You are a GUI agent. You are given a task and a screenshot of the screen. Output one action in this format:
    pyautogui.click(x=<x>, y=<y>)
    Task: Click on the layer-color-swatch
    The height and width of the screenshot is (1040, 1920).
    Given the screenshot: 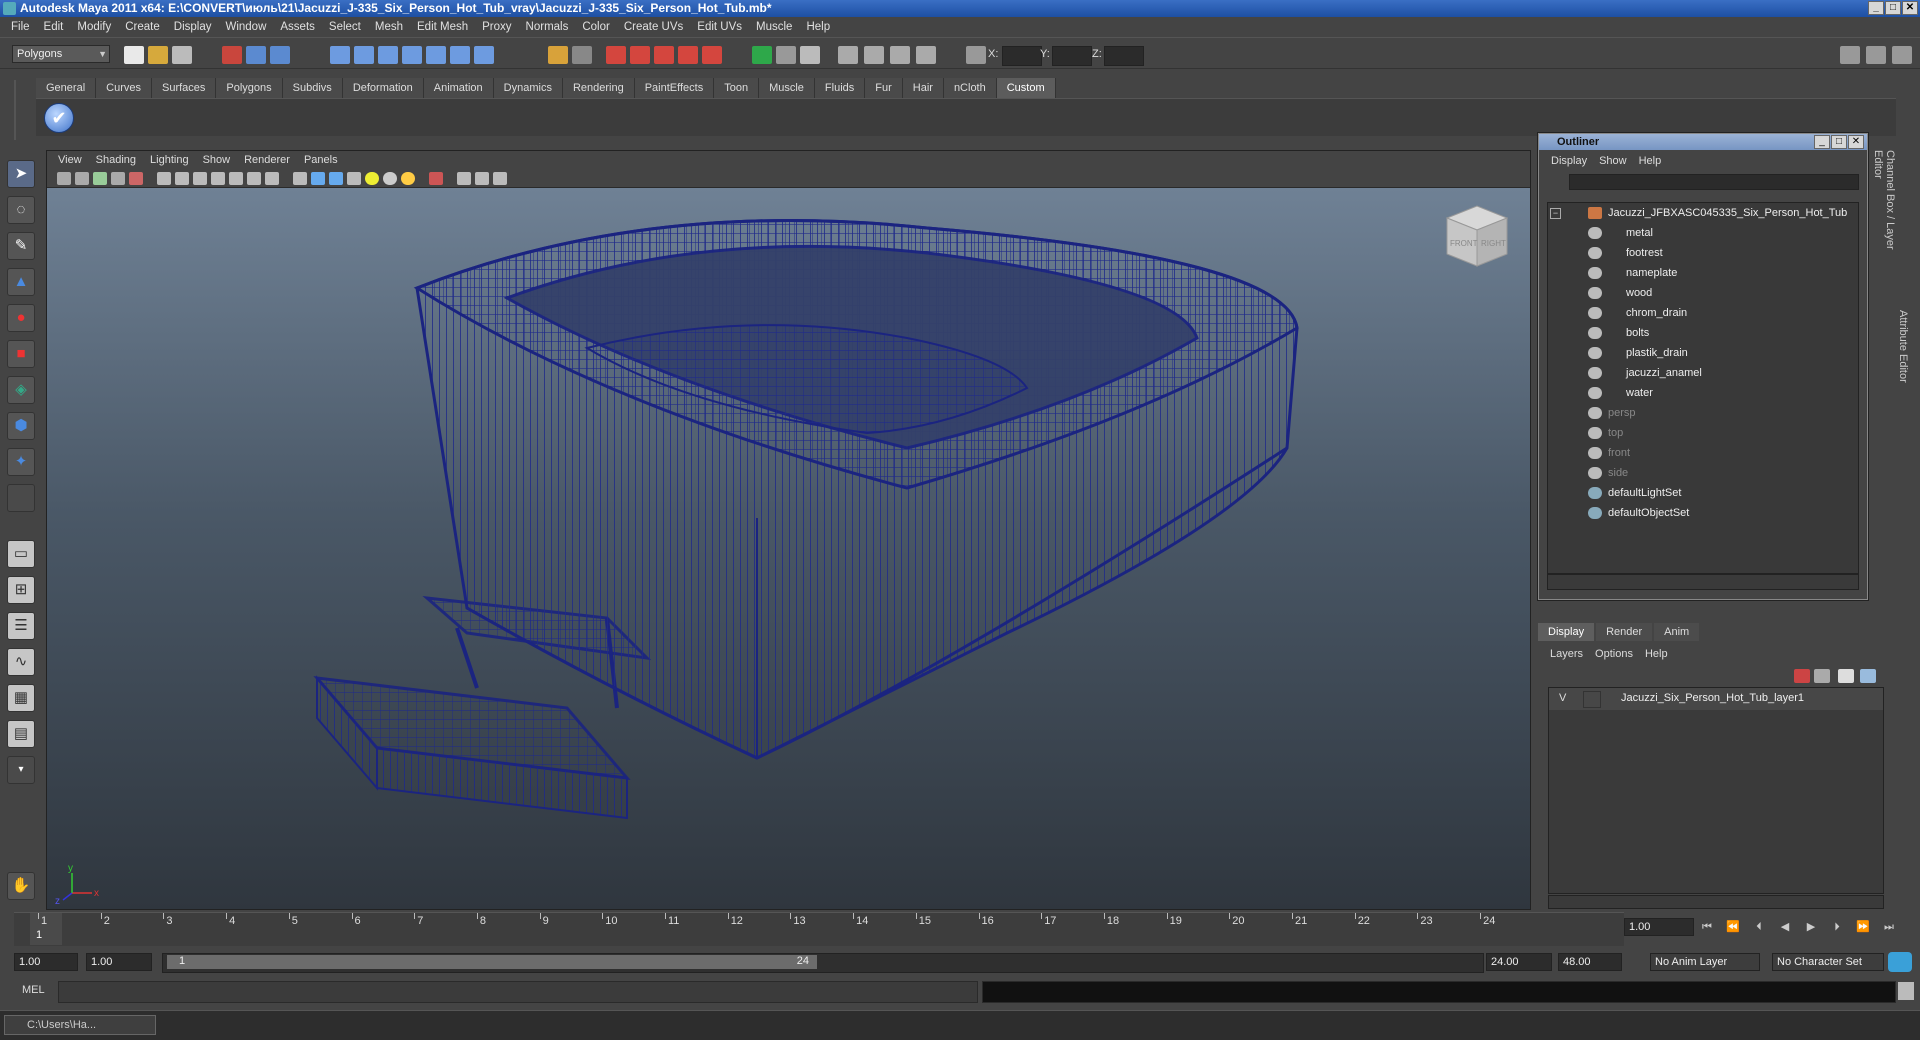 What is the action you would take?
    pyautogui.click(x=1612, y=698)
    